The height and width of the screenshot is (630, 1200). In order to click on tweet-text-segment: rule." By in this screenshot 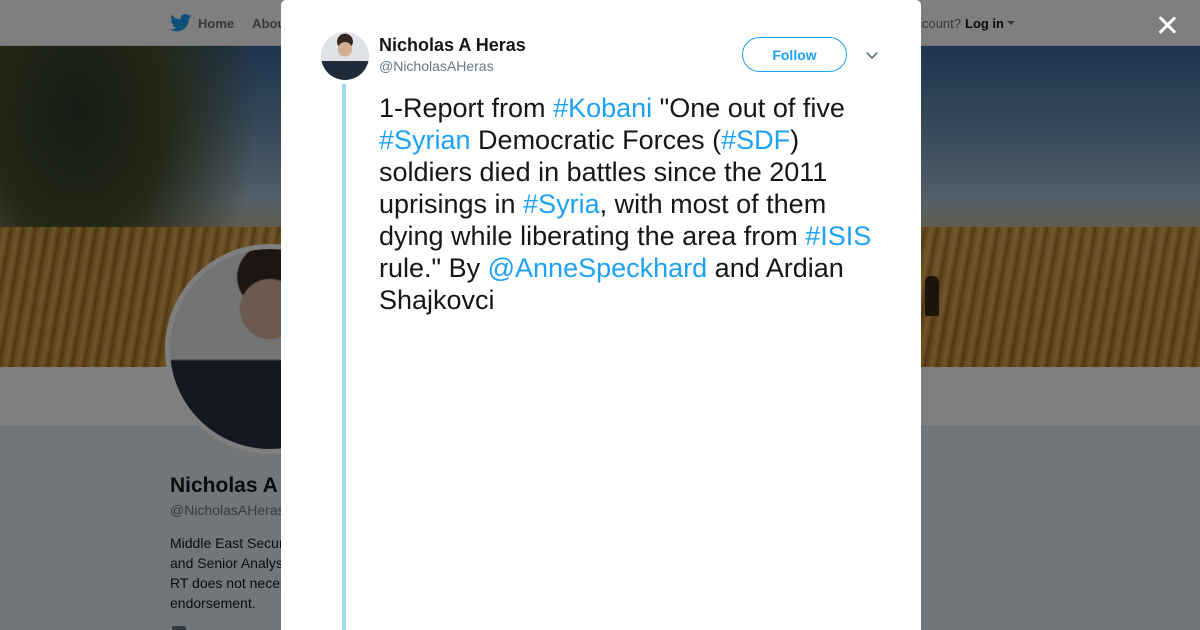, I will do `click(433, 268)`.